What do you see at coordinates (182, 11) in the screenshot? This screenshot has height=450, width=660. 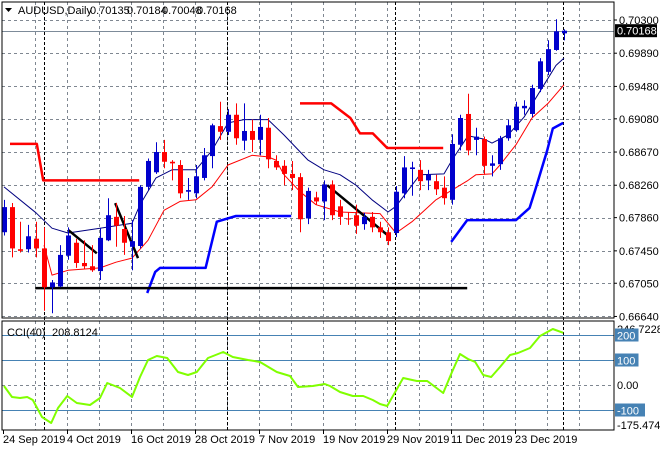 I see `ohlc-low: 0.70048` at bounding box center [182, 11].